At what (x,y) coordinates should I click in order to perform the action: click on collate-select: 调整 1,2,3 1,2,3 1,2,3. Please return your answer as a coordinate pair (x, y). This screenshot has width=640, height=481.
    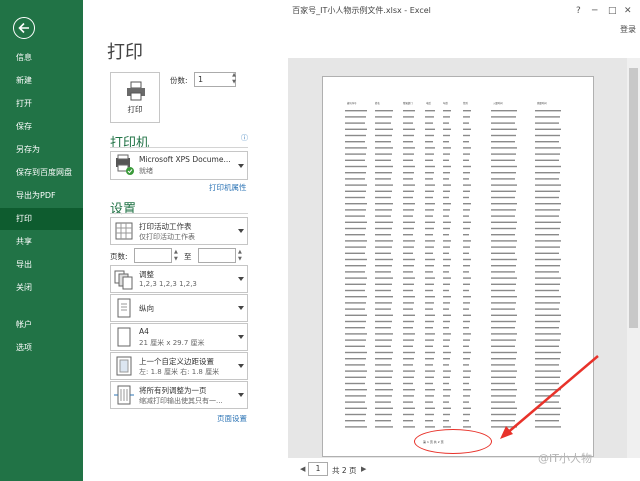
    Looking at the image, I should click on (179, 279).